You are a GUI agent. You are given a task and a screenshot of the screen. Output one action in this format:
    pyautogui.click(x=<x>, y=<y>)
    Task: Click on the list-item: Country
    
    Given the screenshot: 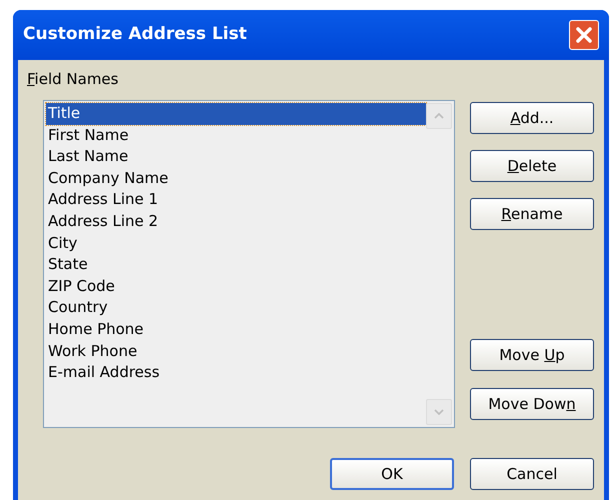 What is the action you would take?
    pyautogui.click(x=236, y=308)
    